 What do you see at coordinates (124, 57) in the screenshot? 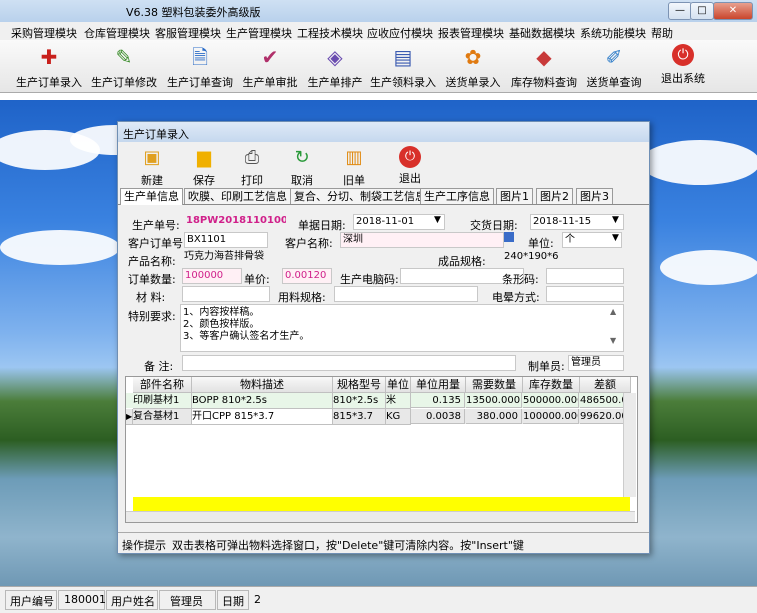
I see `edit-icon: ✎` at bounding box center [124, 57].